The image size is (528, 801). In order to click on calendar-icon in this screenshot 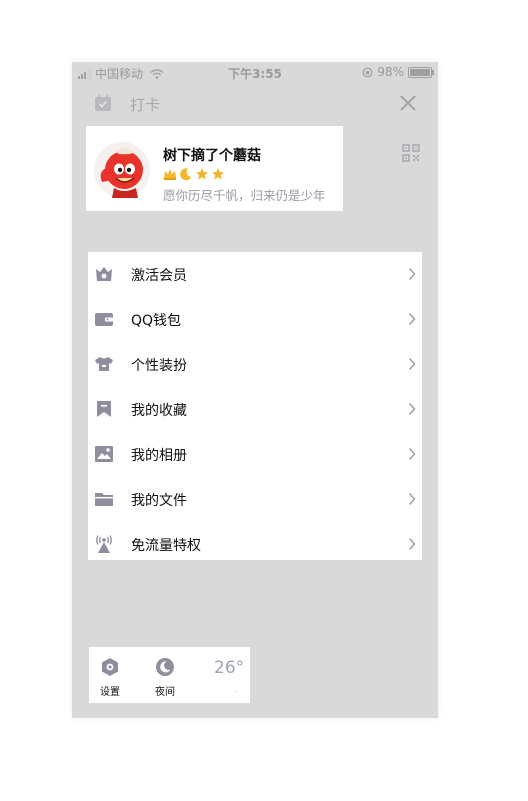, I will do `click(103, 103)`.